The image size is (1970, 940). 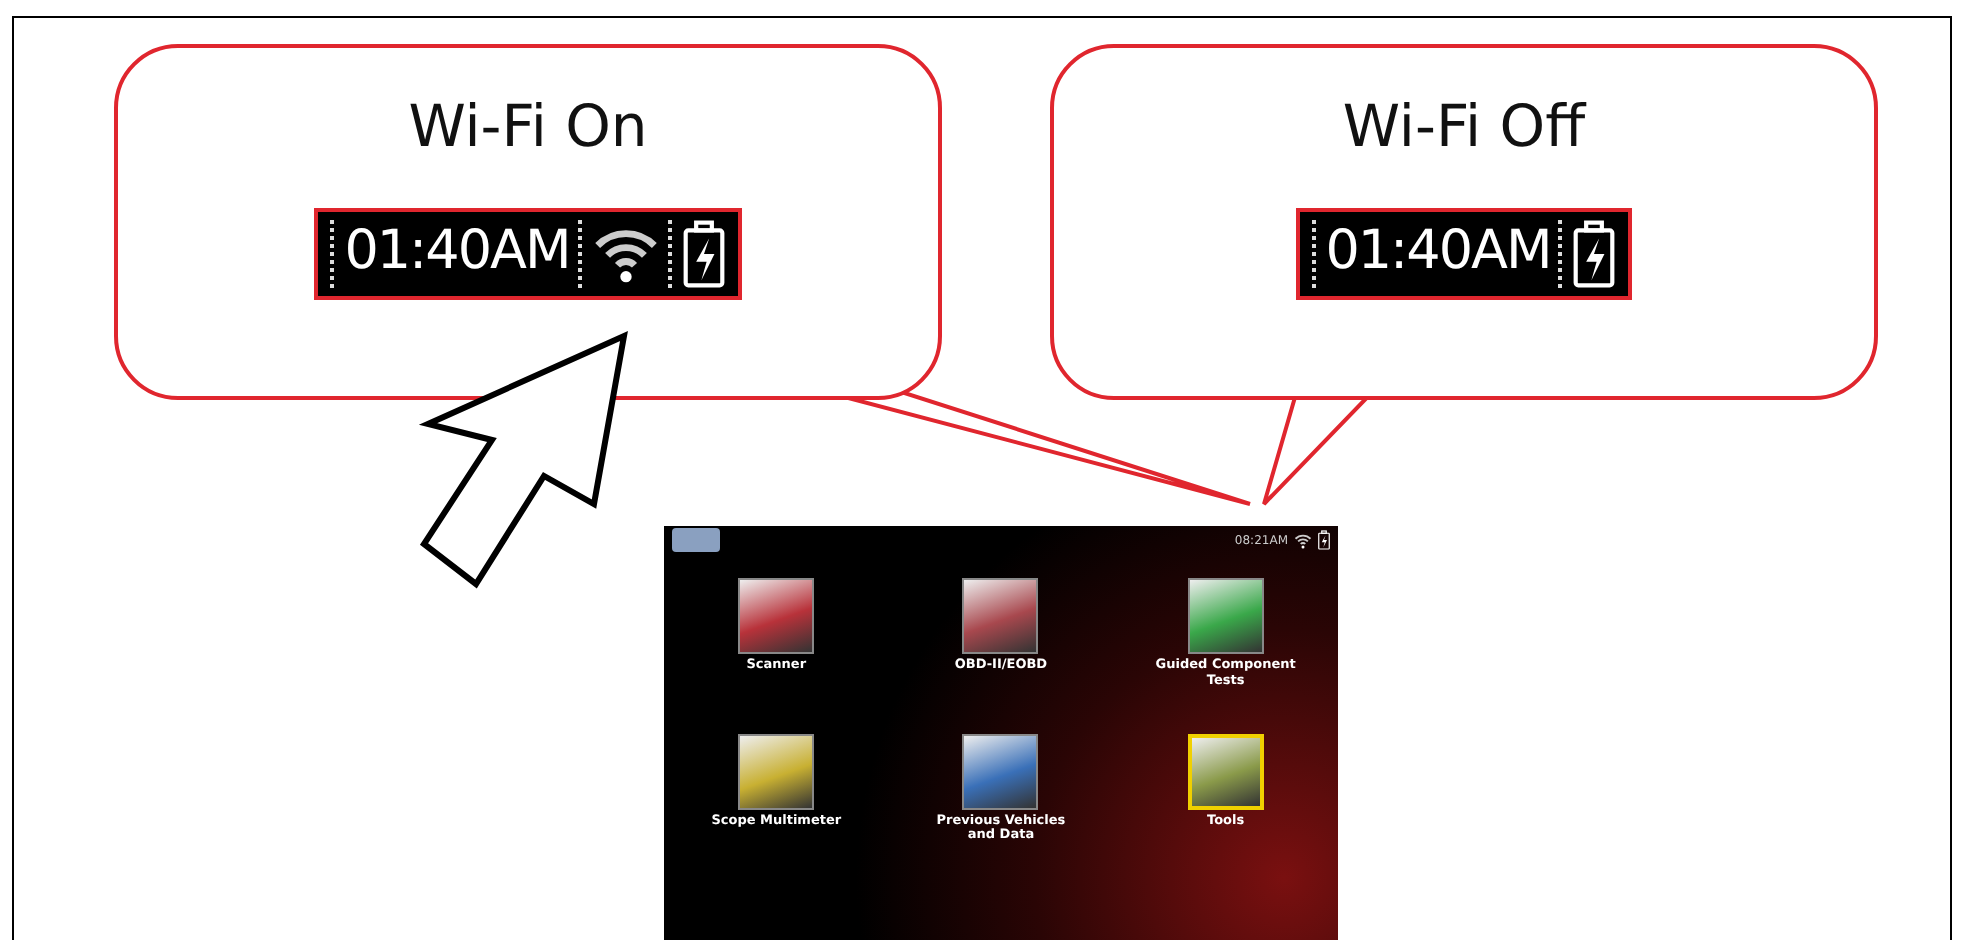 What do you see at coordinates (696, 540) in the screenshot?
I see `home-icon` at bounding box center [696, 540].